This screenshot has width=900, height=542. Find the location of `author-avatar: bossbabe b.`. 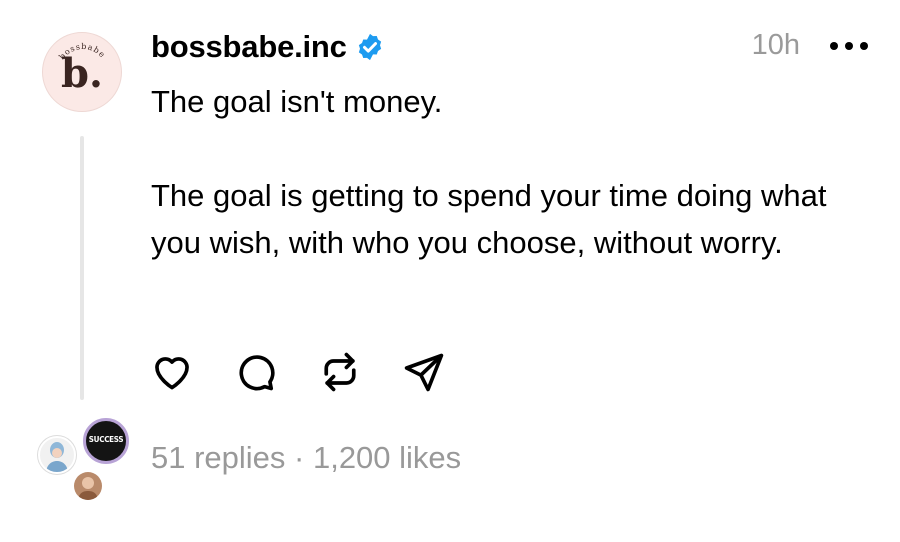

author-avatar: bossbabe b. is located at coordinates (82, 72).